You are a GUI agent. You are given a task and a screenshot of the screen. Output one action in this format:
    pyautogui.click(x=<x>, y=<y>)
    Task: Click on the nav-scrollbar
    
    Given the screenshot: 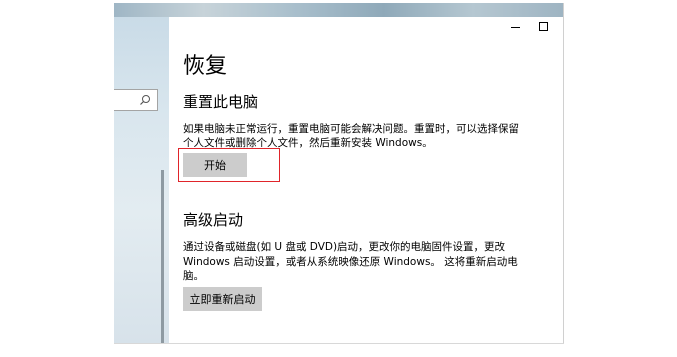 What is the action you would take?
    pyautogui.click(x=162, y=256)
    